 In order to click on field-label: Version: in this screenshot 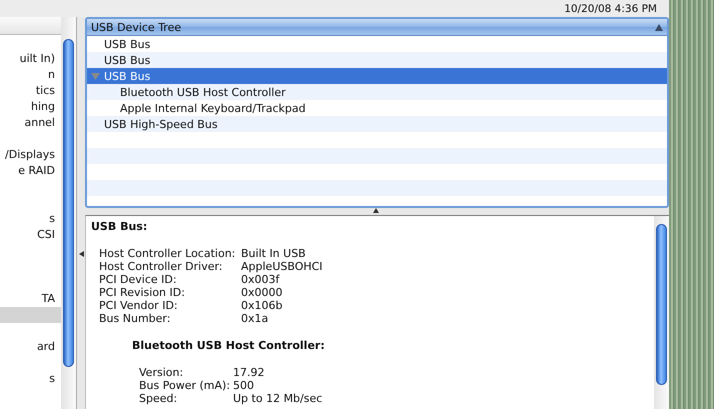, I will do `click(161, 372)`.